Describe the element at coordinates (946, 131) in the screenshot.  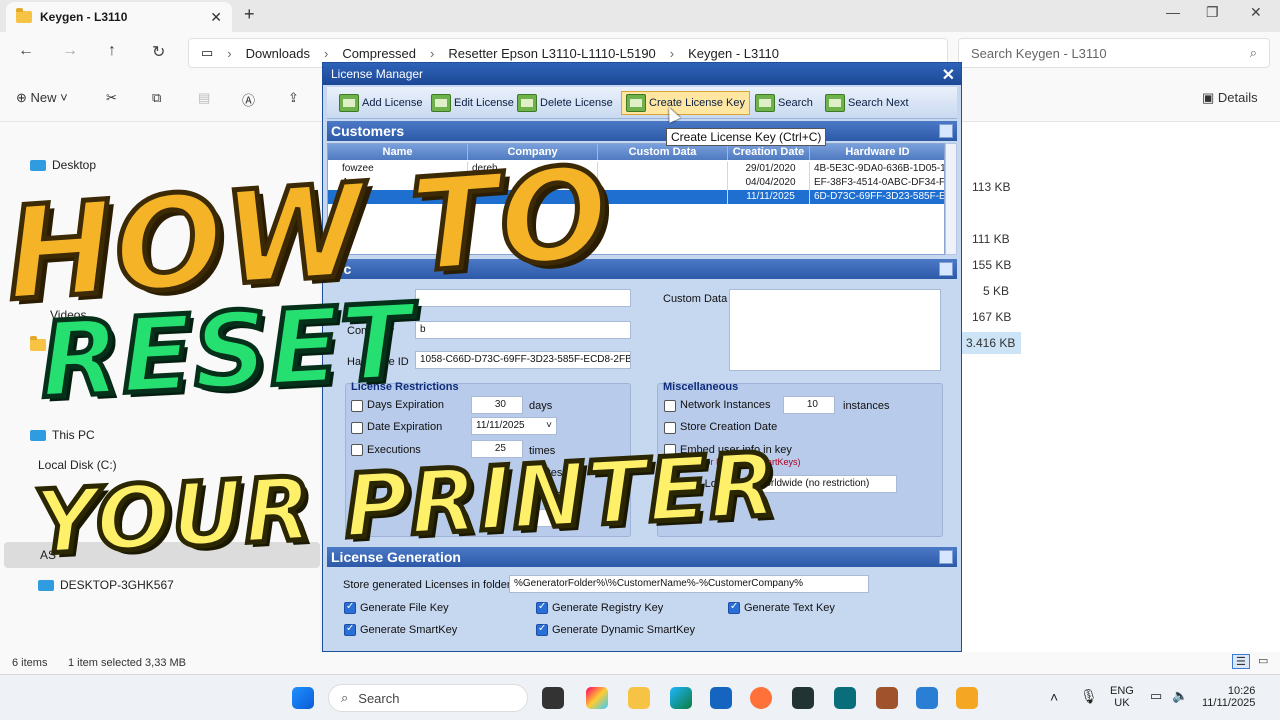
I see `customers-icon` at that location.